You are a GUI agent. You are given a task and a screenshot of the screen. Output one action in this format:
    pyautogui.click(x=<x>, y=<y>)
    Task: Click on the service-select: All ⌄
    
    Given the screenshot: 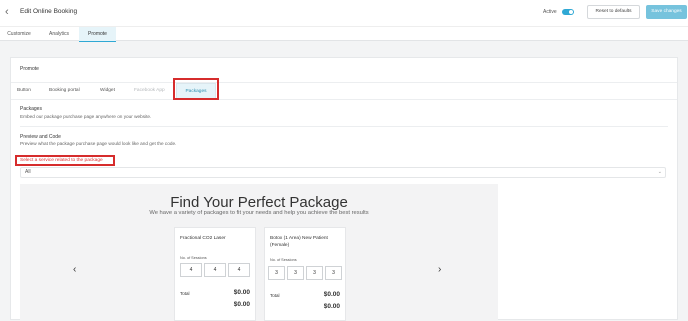 What is the action you would take?
    pyautogui.click(x=343, y=172)
    